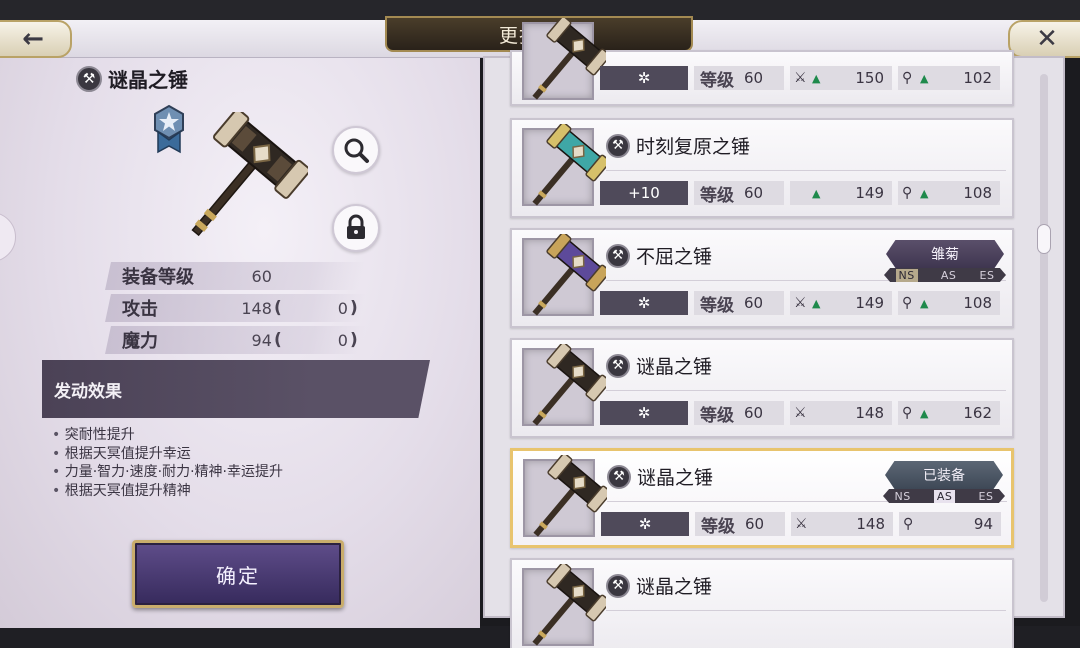 Image resolution: width=1080 pixels, height=648 pixels. Describe the element at coordinates (249, 174) in the screenshot. I see `hammer-weapon-image` at that location.